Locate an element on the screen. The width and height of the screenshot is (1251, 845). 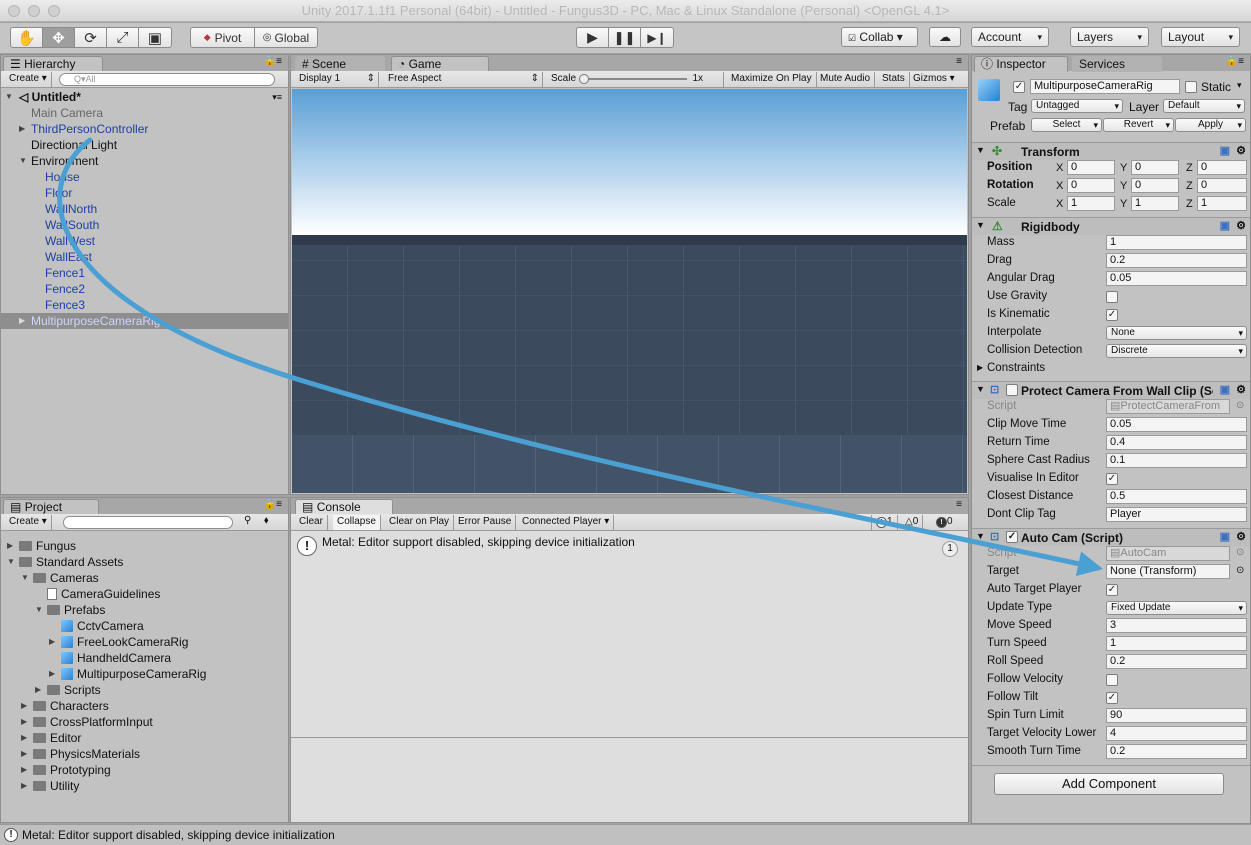
collab-button: ☑ Collab ▾ is located at coordinates (879, 37).